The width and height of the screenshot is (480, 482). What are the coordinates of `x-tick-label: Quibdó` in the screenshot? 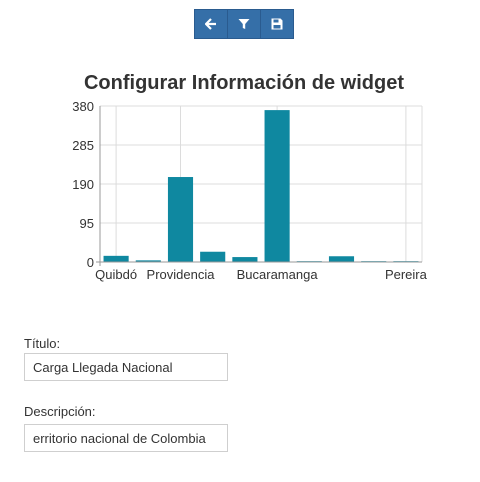 It's located at (116, 274).